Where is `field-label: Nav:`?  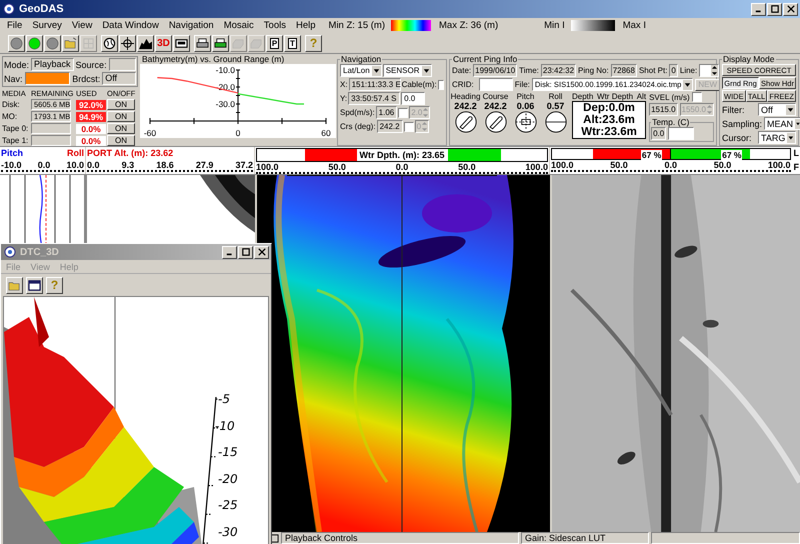 field-label: Nav: is located at coordinates (13, 79).